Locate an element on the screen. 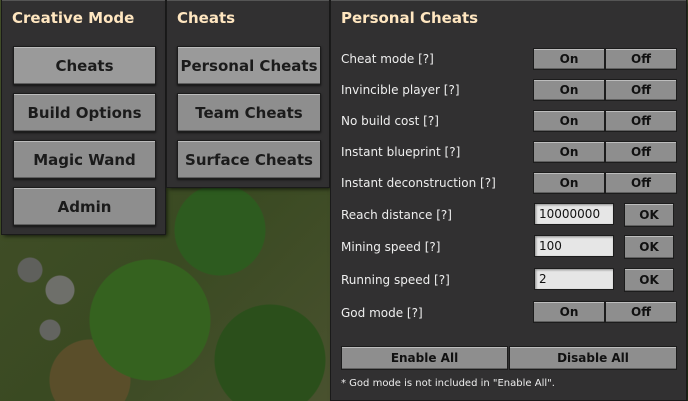 The image size is (688, 401). mining-speed-ok-button: OK is located at coordinates (649, 247).